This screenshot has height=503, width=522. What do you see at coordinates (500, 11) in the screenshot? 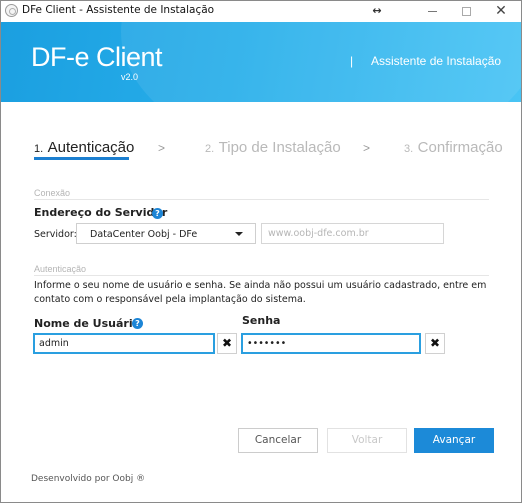
I see `close-button: ✕` at bounding box center [500, 11].